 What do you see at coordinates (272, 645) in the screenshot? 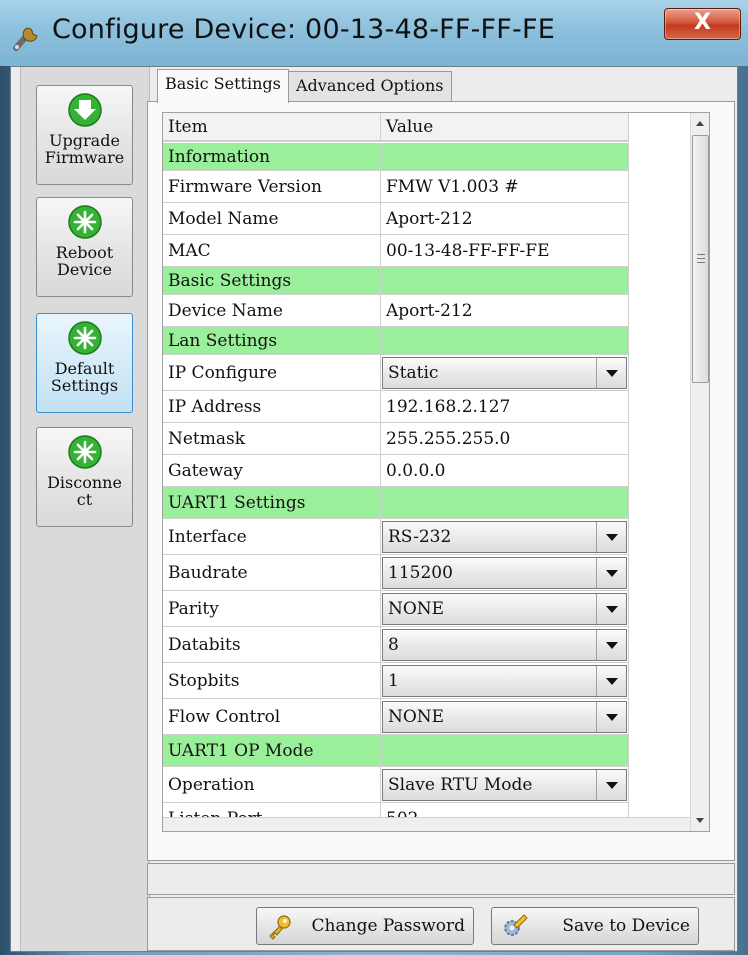
I see `property-name: Databits` at bounding box center [272, 645].